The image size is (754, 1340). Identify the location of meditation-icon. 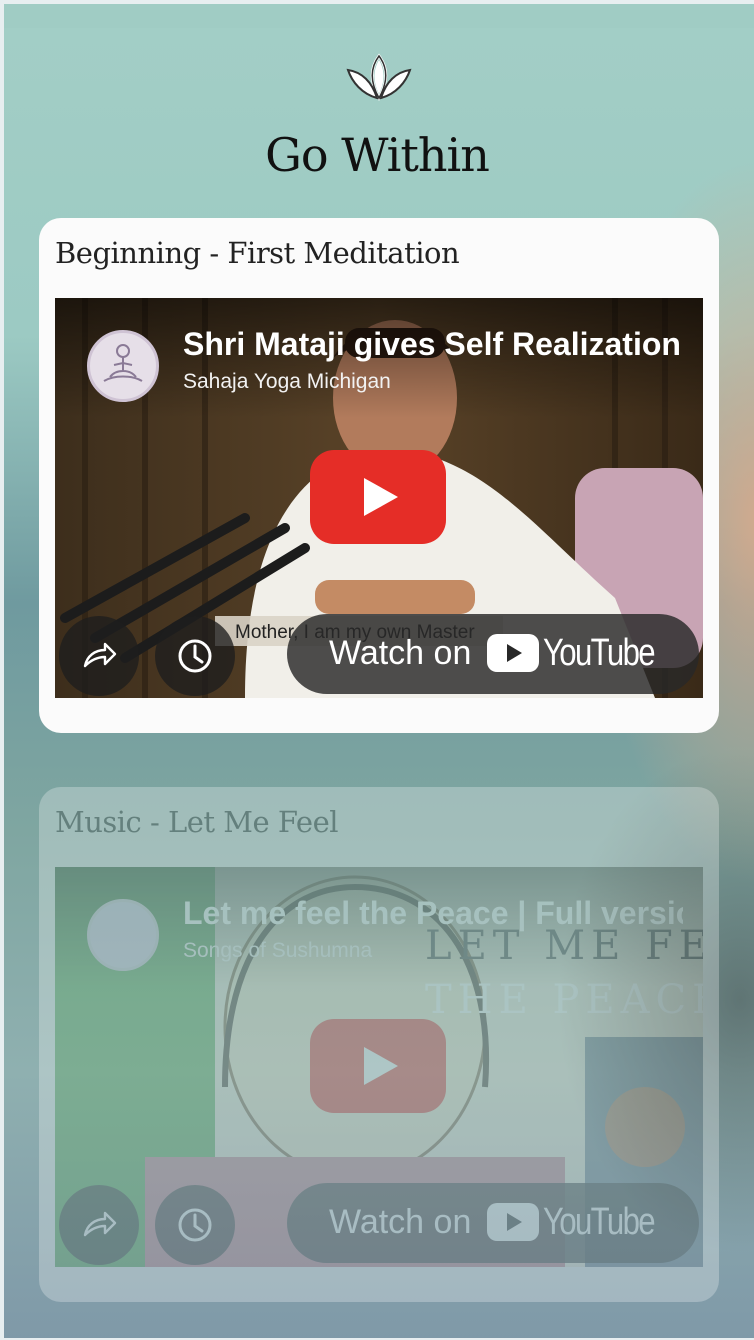
(123, 363).